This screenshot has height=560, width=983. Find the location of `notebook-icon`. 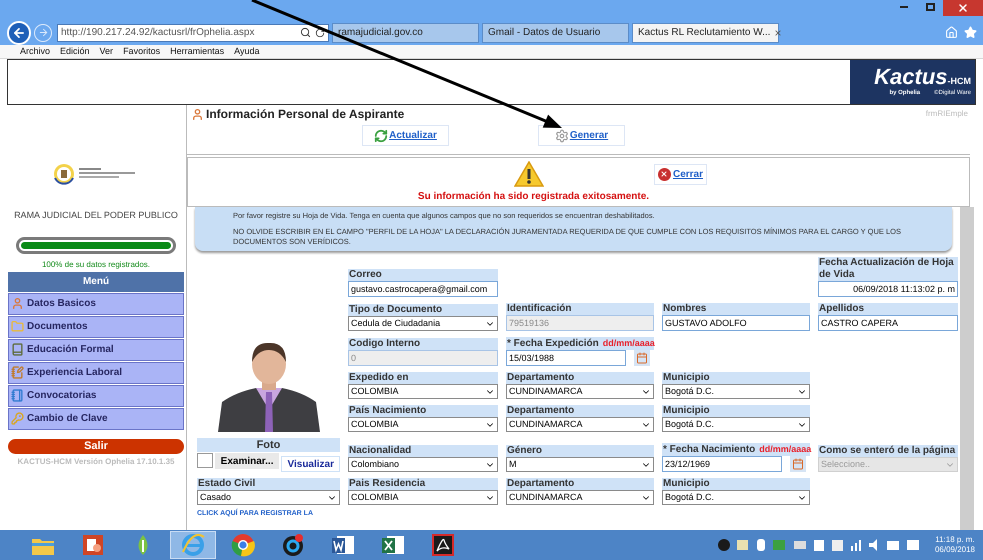

notebook-icon is located at coordinates (17, 372).